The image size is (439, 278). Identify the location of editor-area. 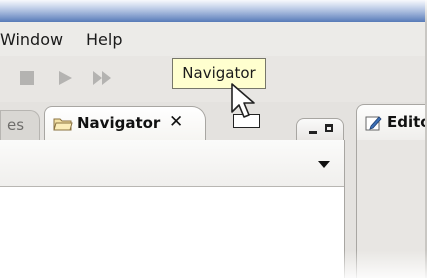
(390, 209).